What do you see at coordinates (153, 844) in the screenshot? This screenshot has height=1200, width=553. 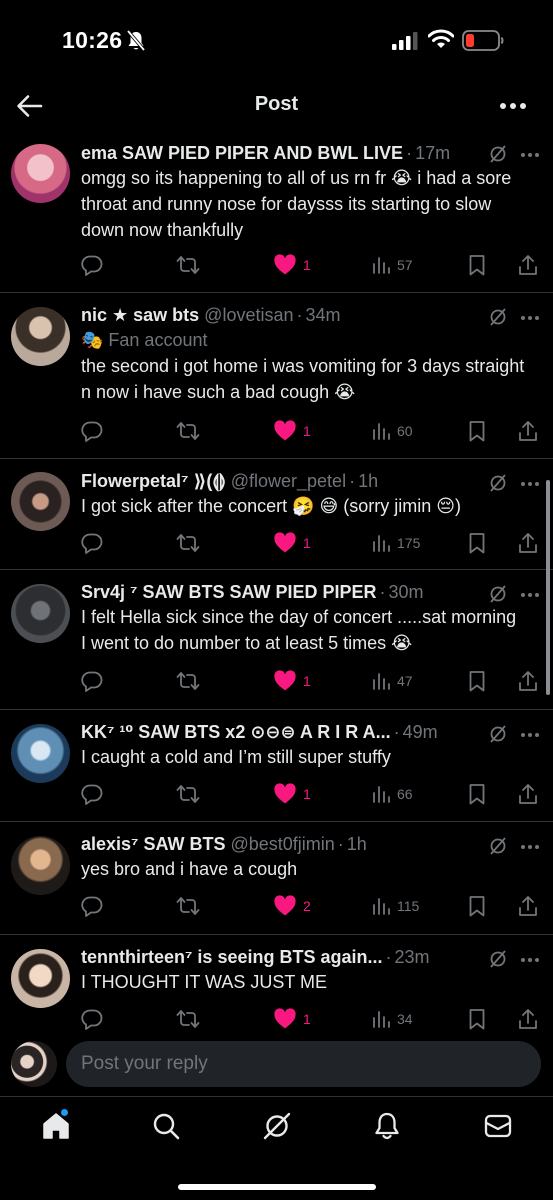 I see `author-name: alexis⁷ SAW BTS` at bounding box center [153, 844].